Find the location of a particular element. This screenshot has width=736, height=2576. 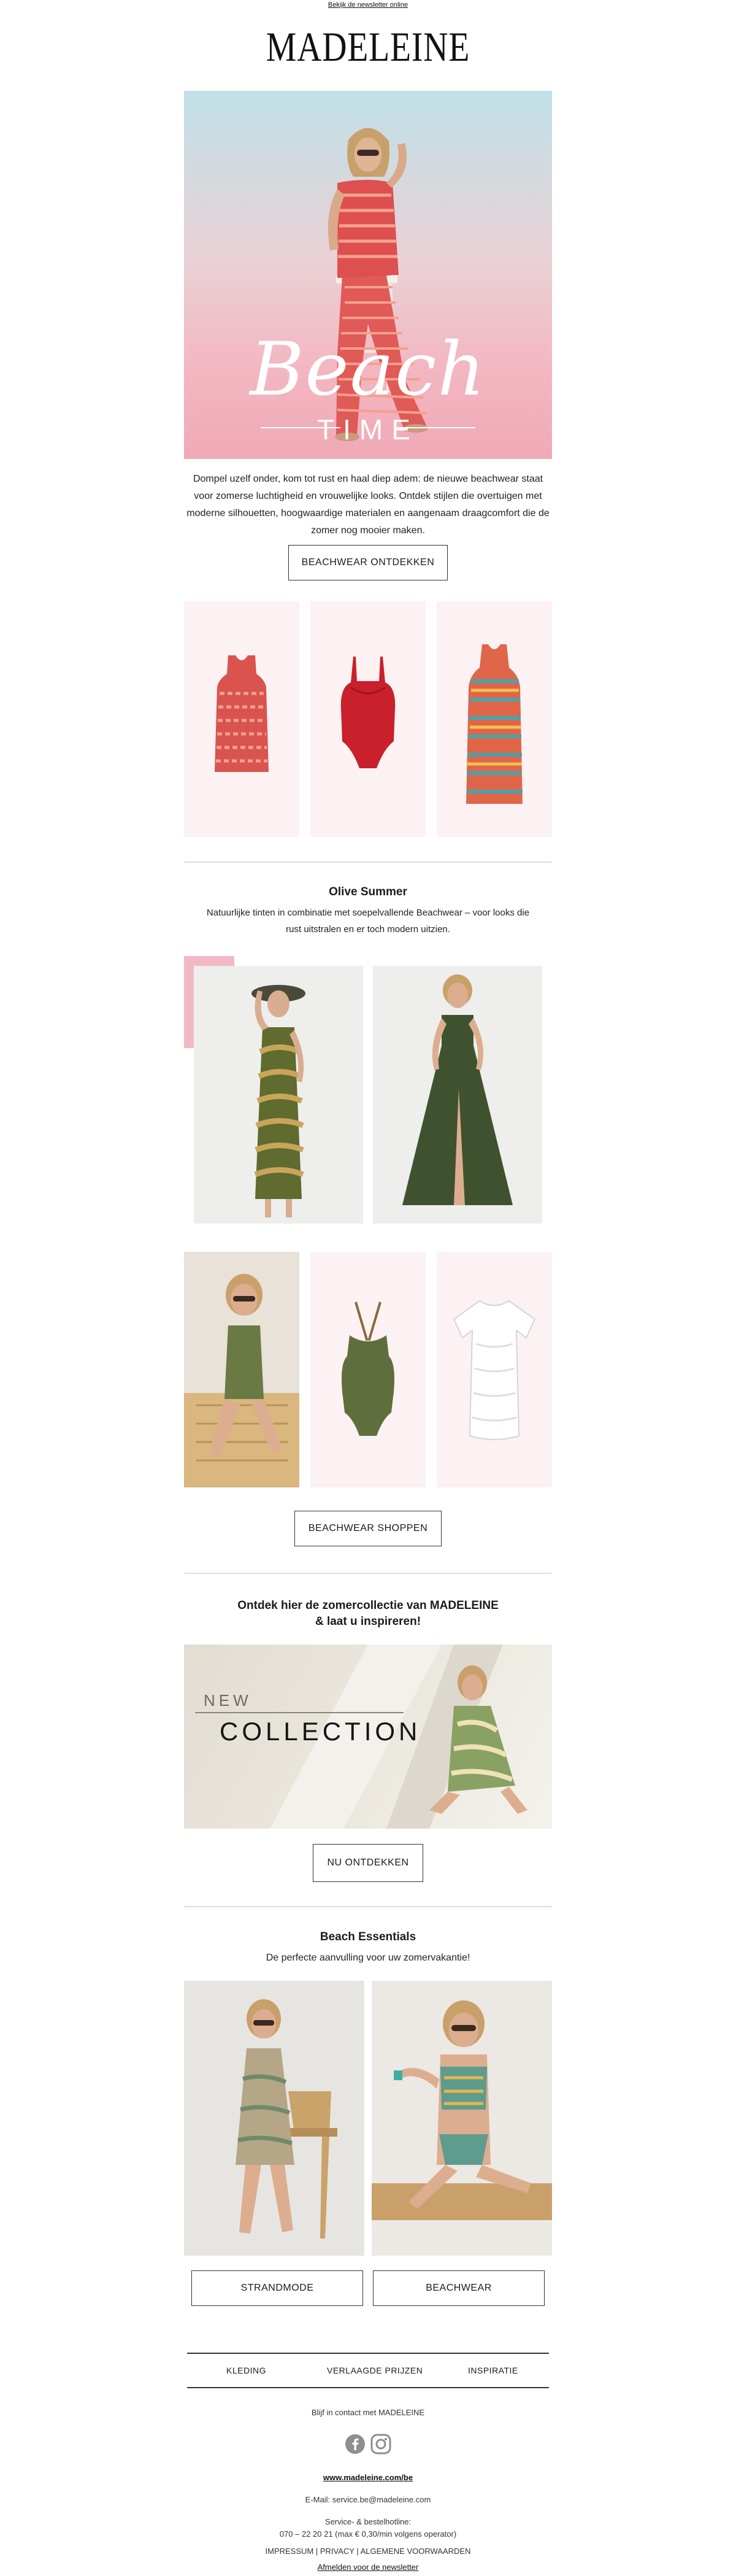

view-online-bar: Bekijk de newsletter online is located at coordinates (368, 5).